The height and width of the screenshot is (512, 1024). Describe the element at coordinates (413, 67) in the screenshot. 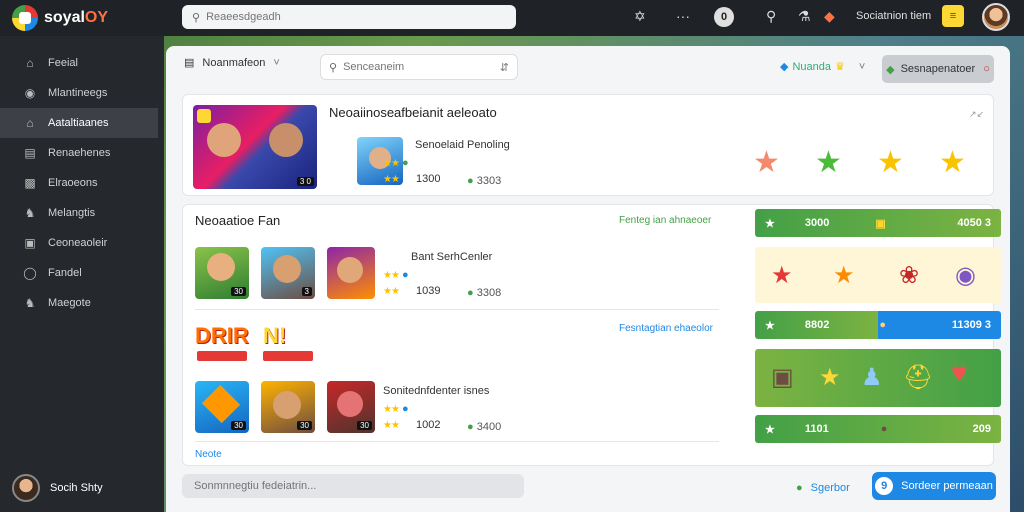

I see `toolbar-search-input` at that location.